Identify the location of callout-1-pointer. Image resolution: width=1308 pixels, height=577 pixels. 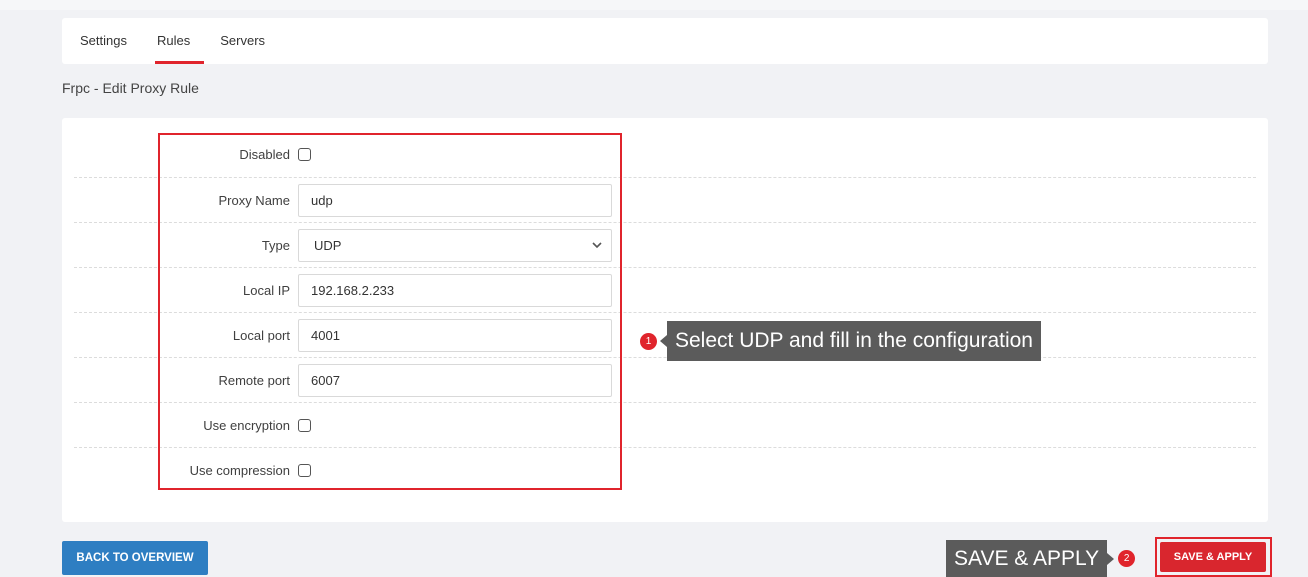
(663, 341).